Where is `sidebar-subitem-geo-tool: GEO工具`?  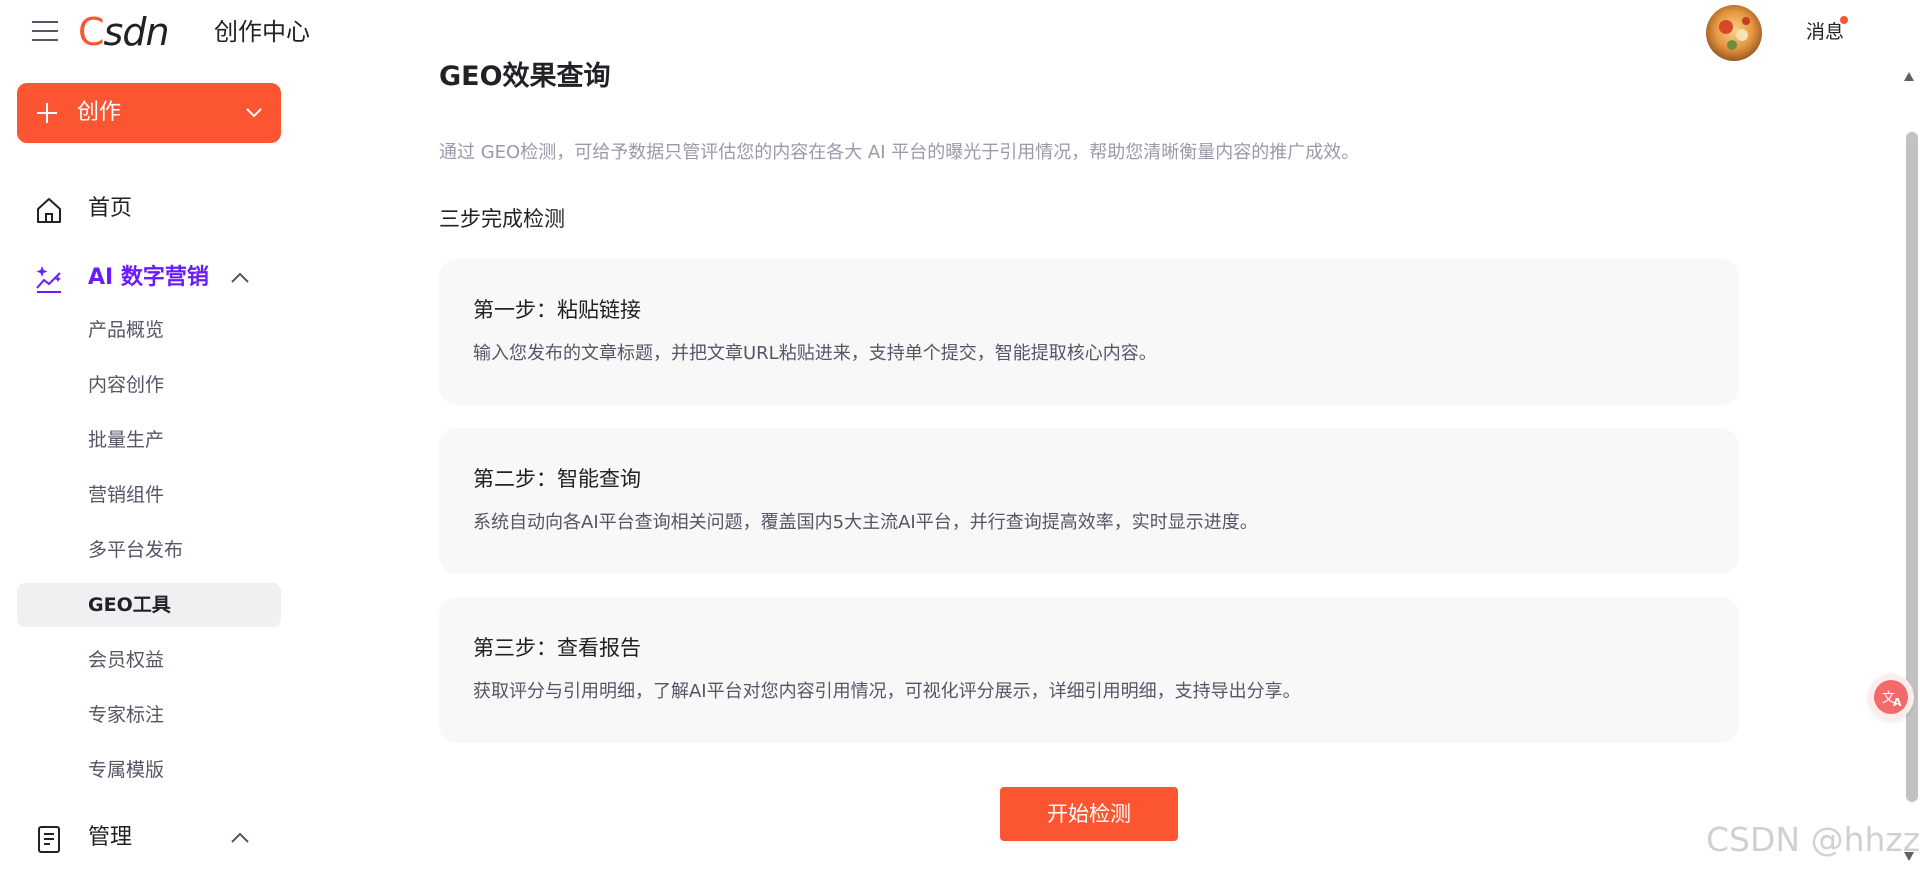
sidebar-subitem-geo-tool: GEO工具 is located at coordinates (149, 605).